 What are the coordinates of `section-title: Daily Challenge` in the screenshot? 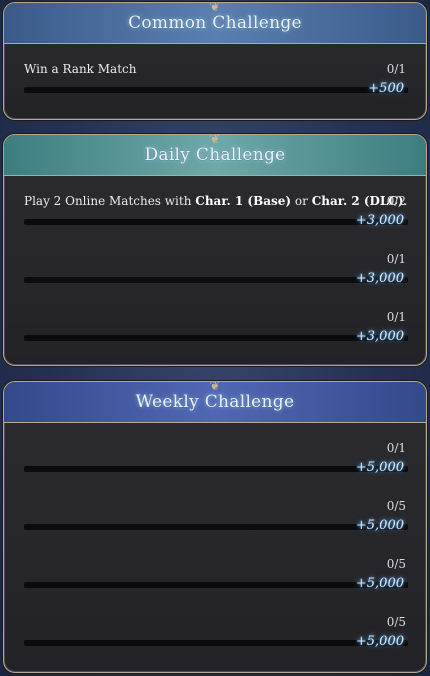 It's located at (215, 155).